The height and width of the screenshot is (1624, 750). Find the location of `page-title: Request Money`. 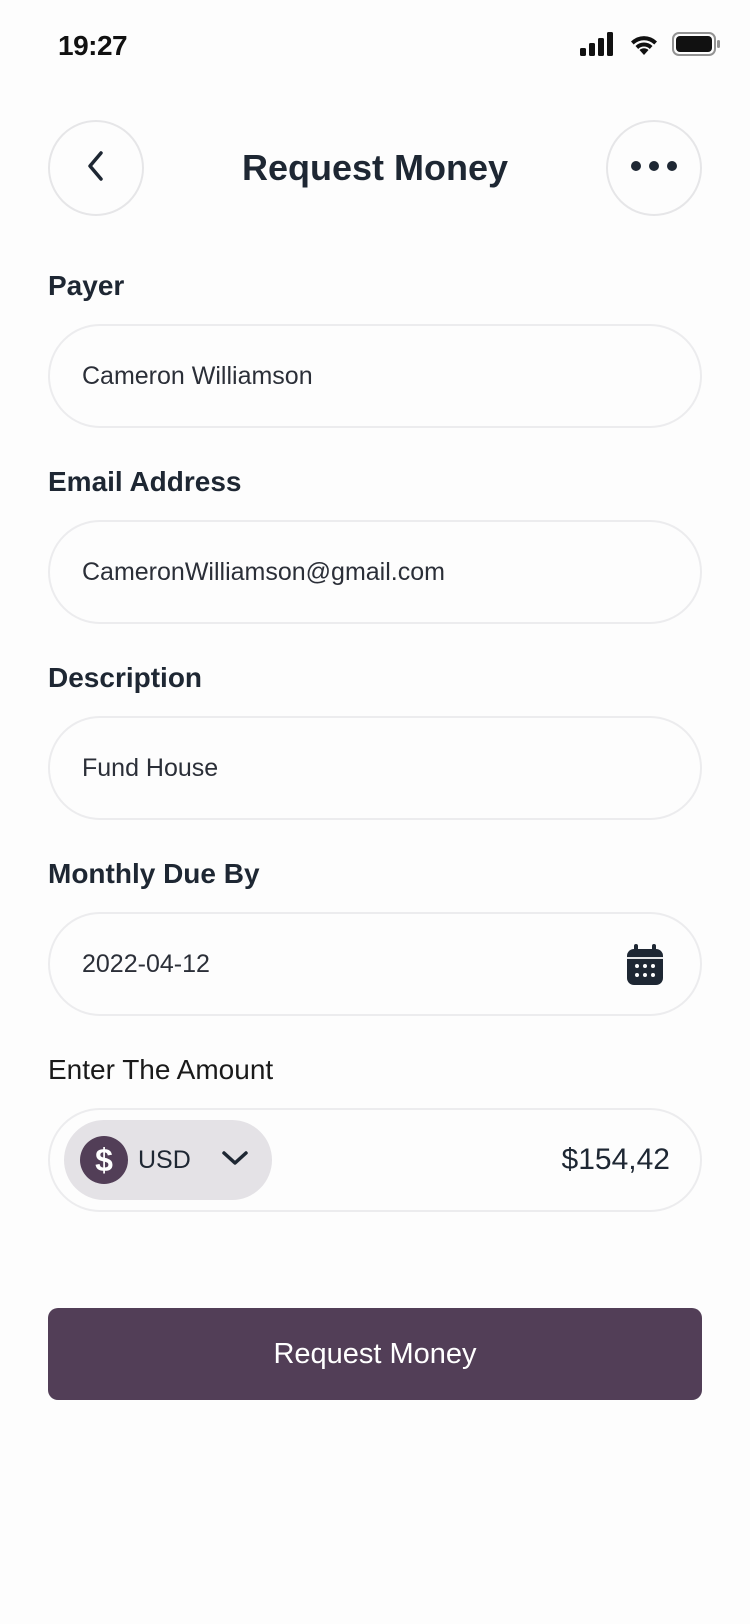

page-title: Request Money is located at coordinates (375, 167).